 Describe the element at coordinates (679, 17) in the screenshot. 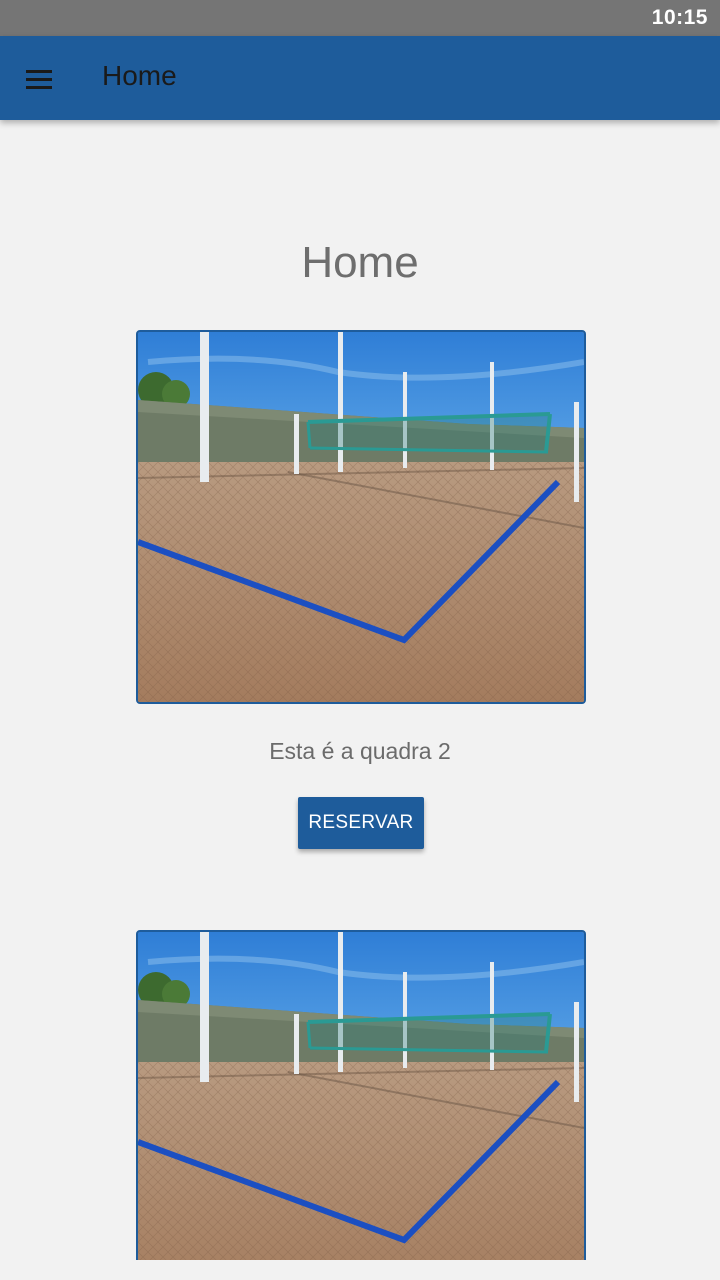

I see `status-time: 10:15` at that location.